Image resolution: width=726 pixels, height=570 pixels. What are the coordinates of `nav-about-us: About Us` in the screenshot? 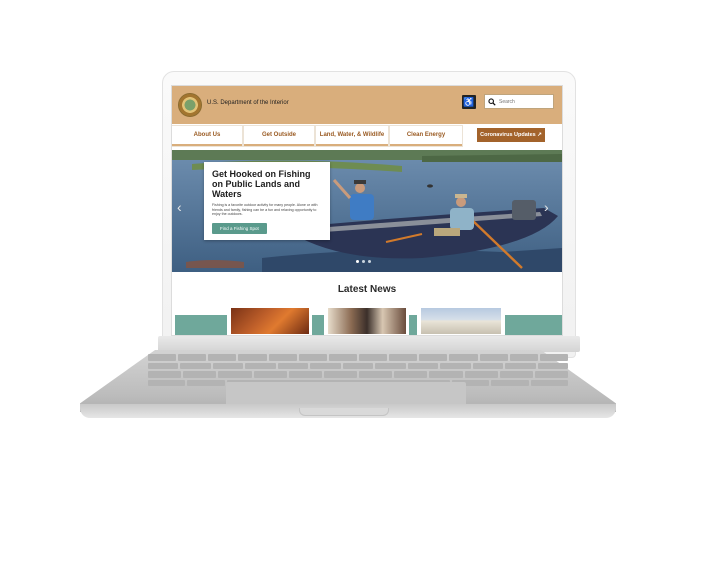 It's located at (207, 136).